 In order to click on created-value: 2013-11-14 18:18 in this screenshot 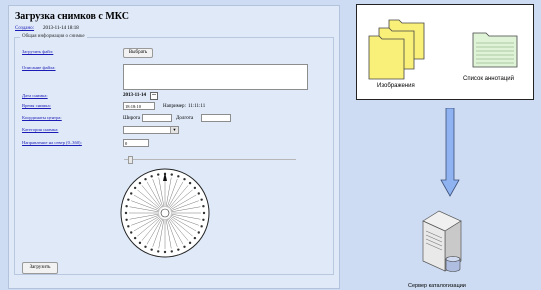, I will do `click(61, 28)`.